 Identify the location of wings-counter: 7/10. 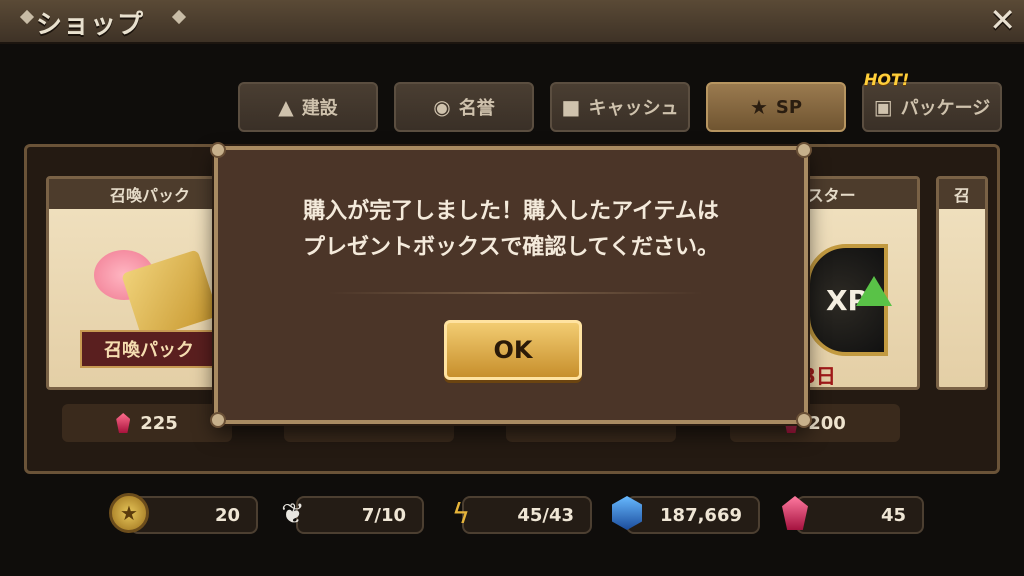
(360, 515).